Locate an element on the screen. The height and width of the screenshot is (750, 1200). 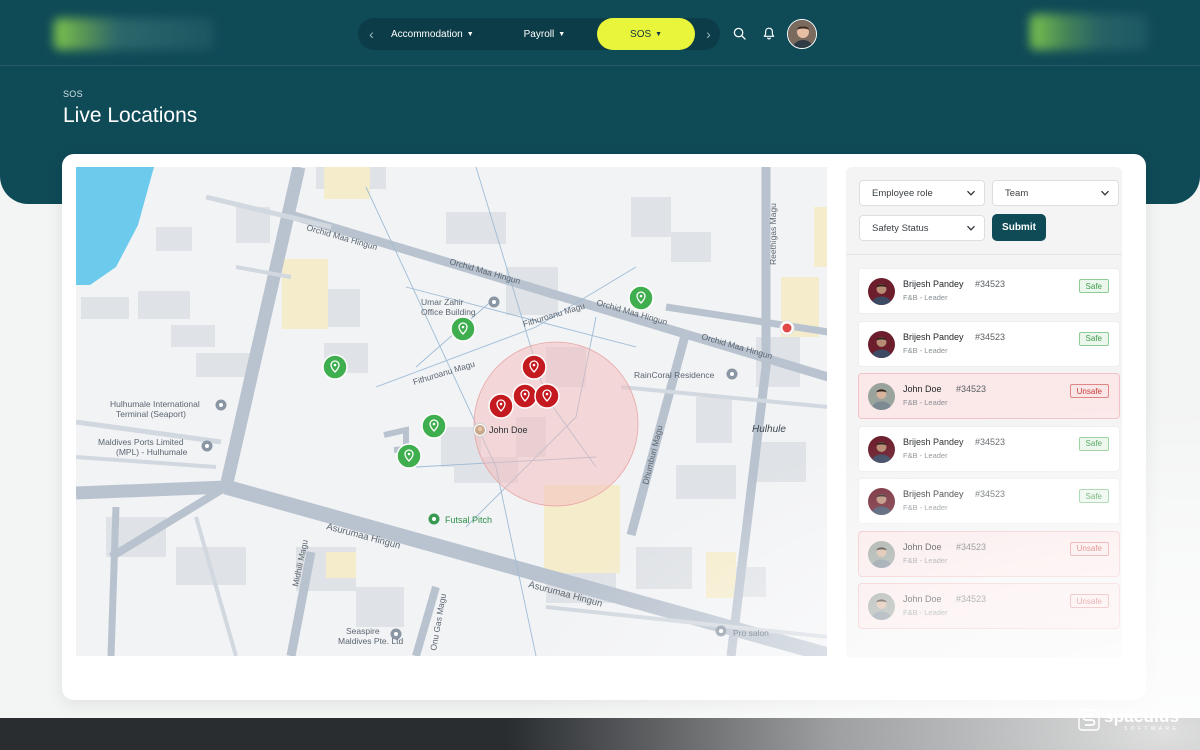
app-logo is located at coordinates (134, 34).